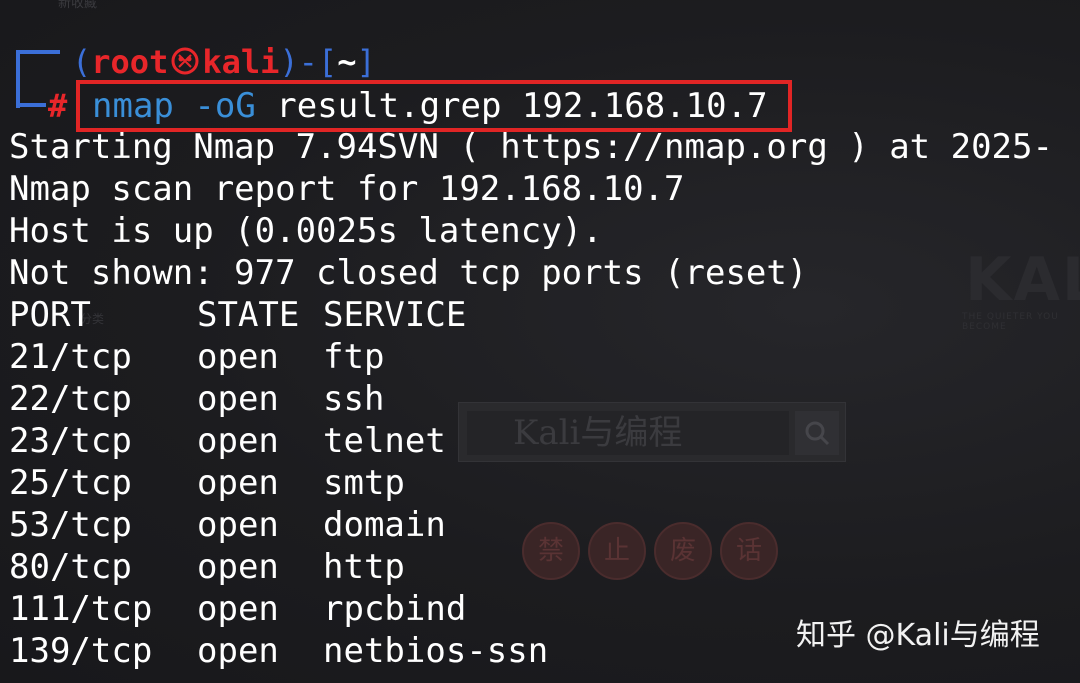  What do you see at coordinates (225, 106) in the screenshot?
I see `command-flag: -oG` at bounding box center [225, 106].